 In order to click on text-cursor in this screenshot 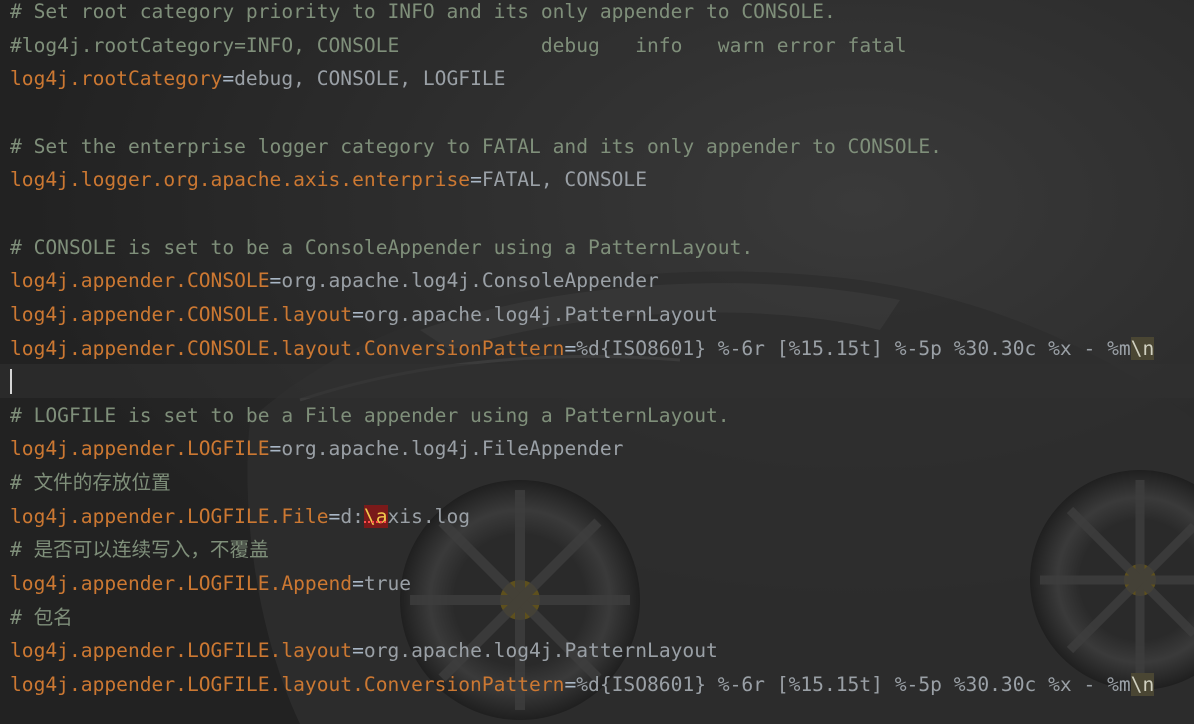, I will do `click(11, 381)`.